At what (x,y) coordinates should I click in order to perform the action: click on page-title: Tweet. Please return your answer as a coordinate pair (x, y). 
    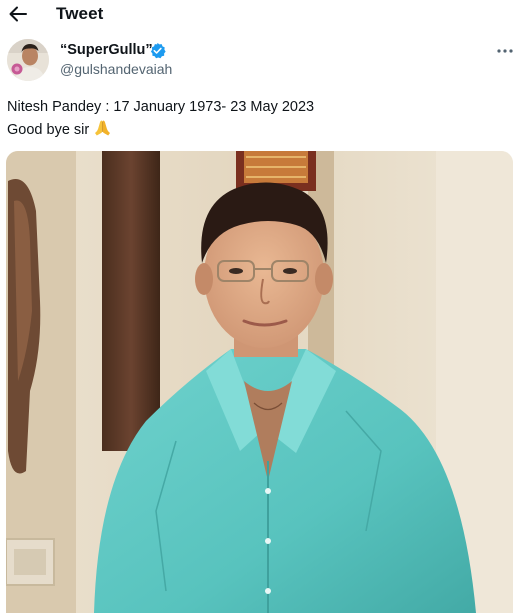
    Looking at the image, I should click on (80, 13).